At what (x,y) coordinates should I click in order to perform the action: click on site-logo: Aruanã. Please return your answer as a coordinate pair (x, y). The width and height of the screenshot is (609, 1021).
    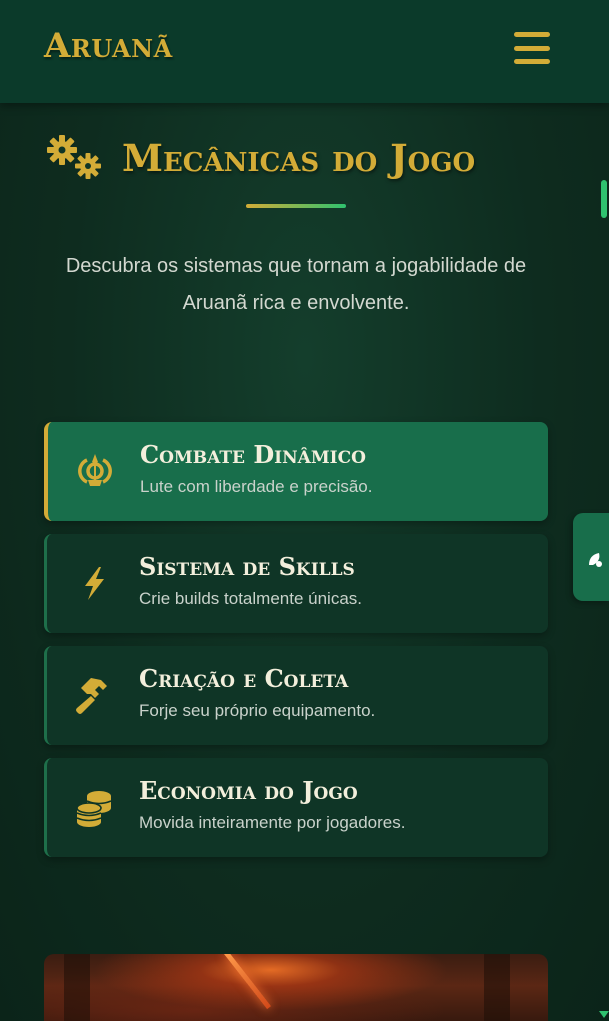
    Looking at the image, I should click on (108, 46).